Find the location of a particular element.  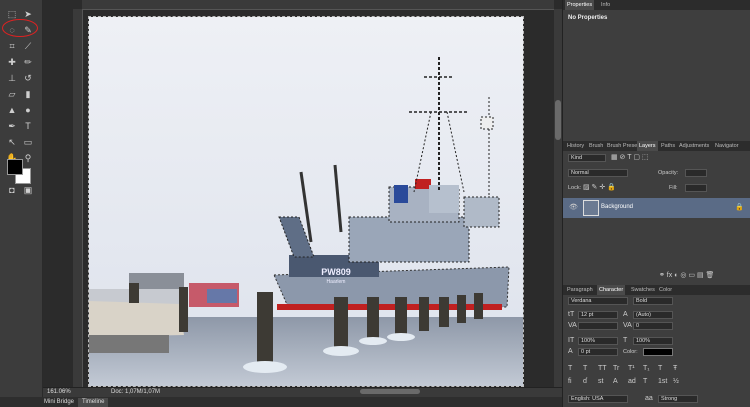

ruler-horizontal is located at coordinates (318, 5).